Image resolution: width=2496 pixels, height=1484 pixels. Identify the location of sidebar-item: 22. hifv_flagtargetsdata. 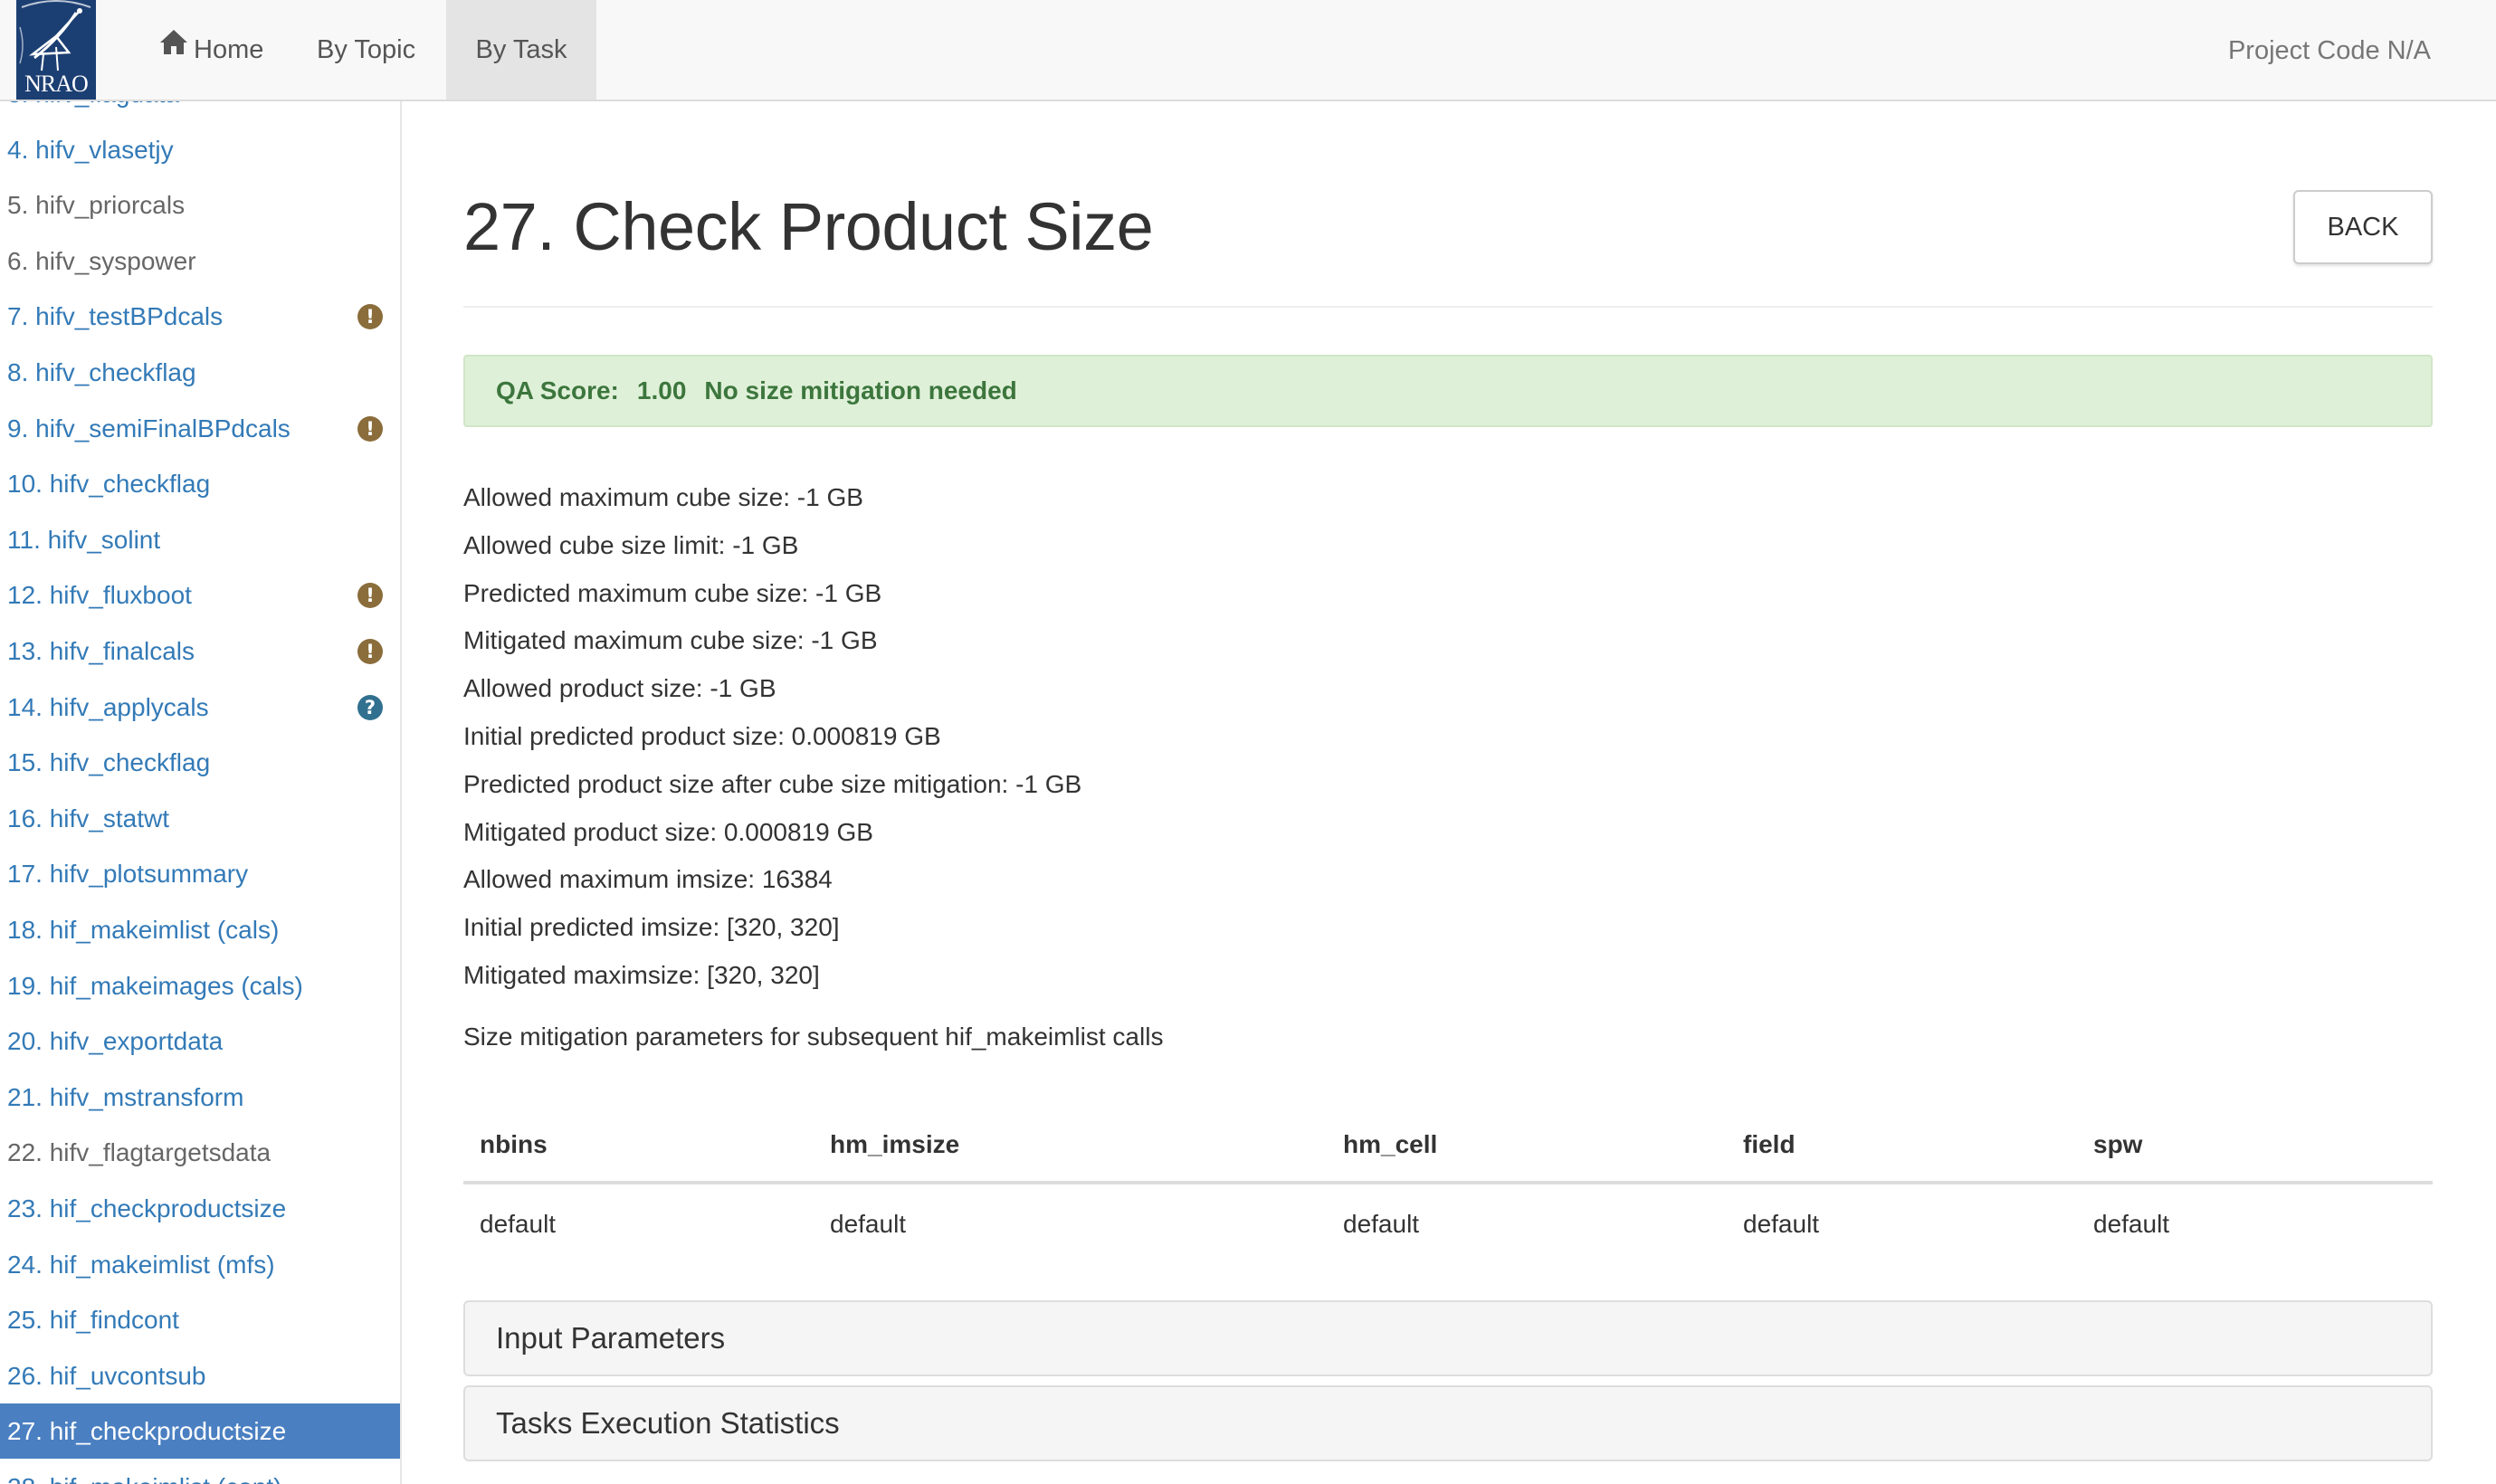
(200, 1152).